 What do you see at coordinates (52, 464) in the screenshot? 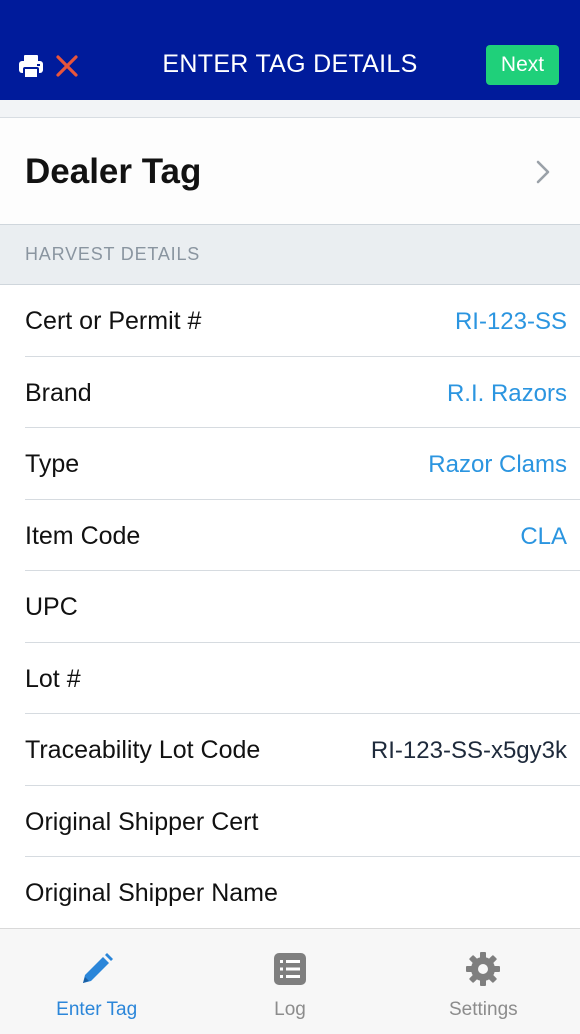
I see `field-label: Type` at bounding box center [52, 464].